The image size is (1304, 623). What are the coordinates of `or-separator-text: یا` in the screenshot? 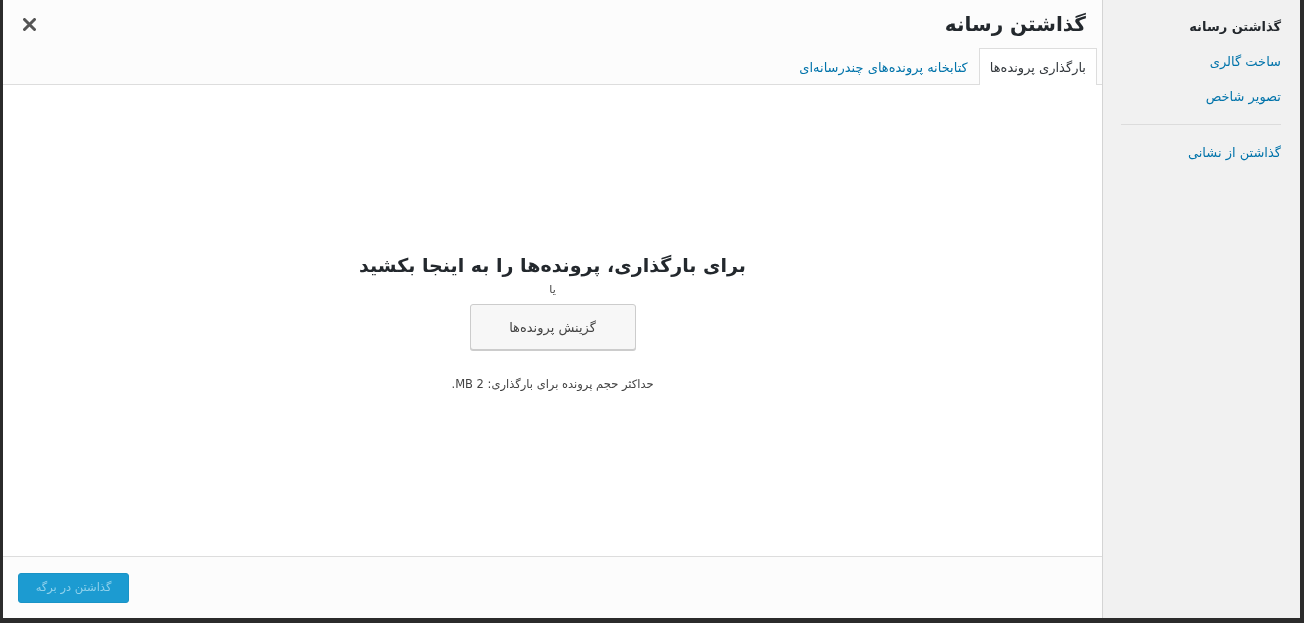 It's located at (552, 289).